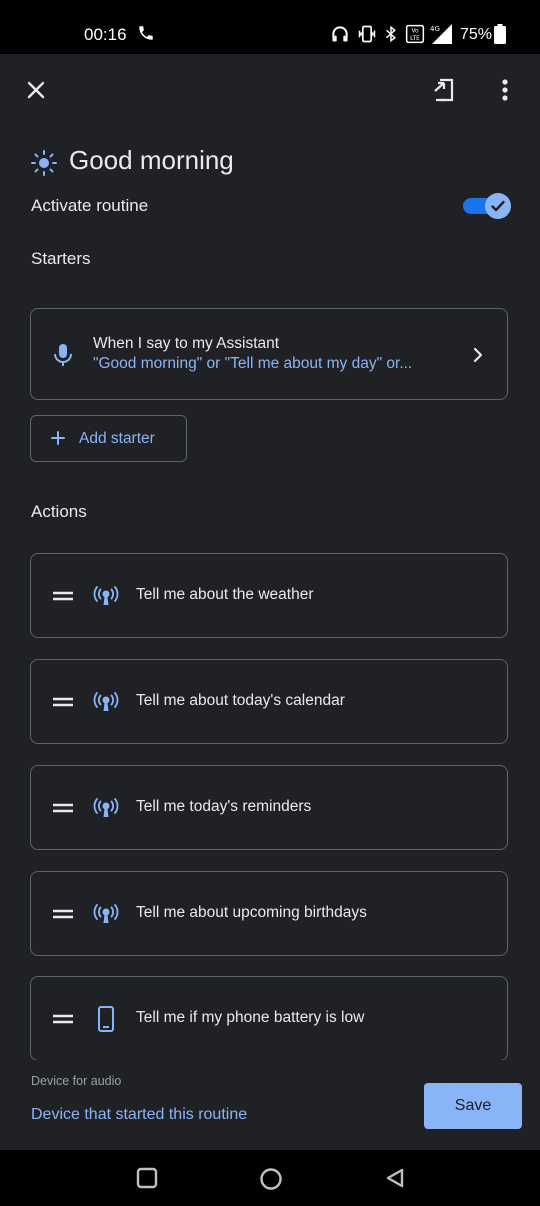 The height and width of the screenshot is (1206, 540). Describe the element at coordinates (251, 912) in the screenshot. I see `action-label: Tell me about upcoming birthdays` at that location.